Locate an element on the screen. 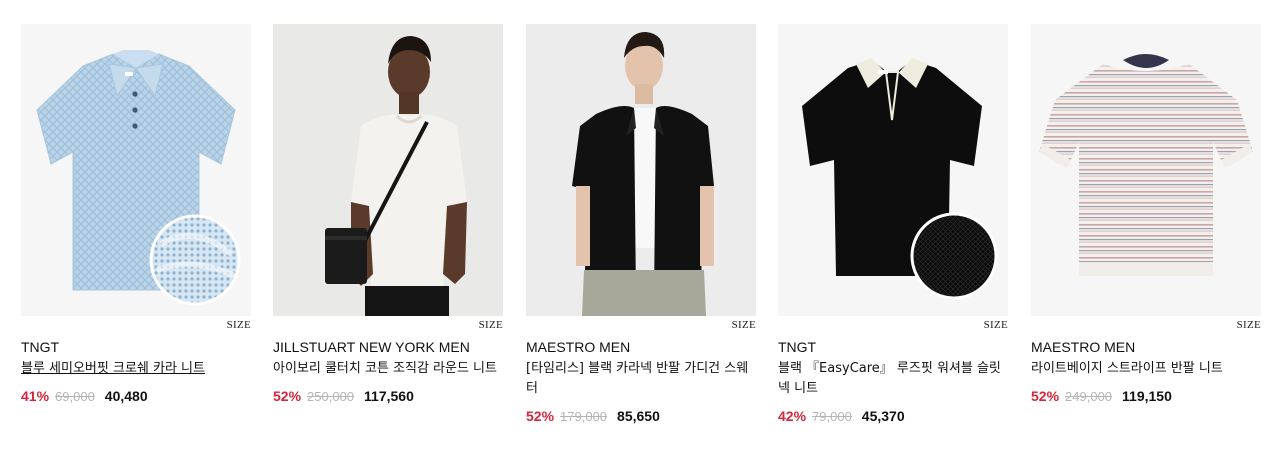  original-price: 179,000 is located at coordinates (584, 416).